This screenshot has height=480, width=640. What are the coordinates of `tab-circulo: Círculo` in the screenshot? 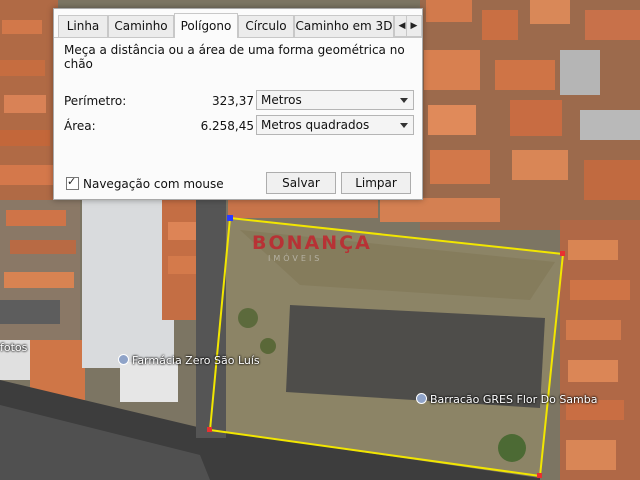 It's located at (266, 26).